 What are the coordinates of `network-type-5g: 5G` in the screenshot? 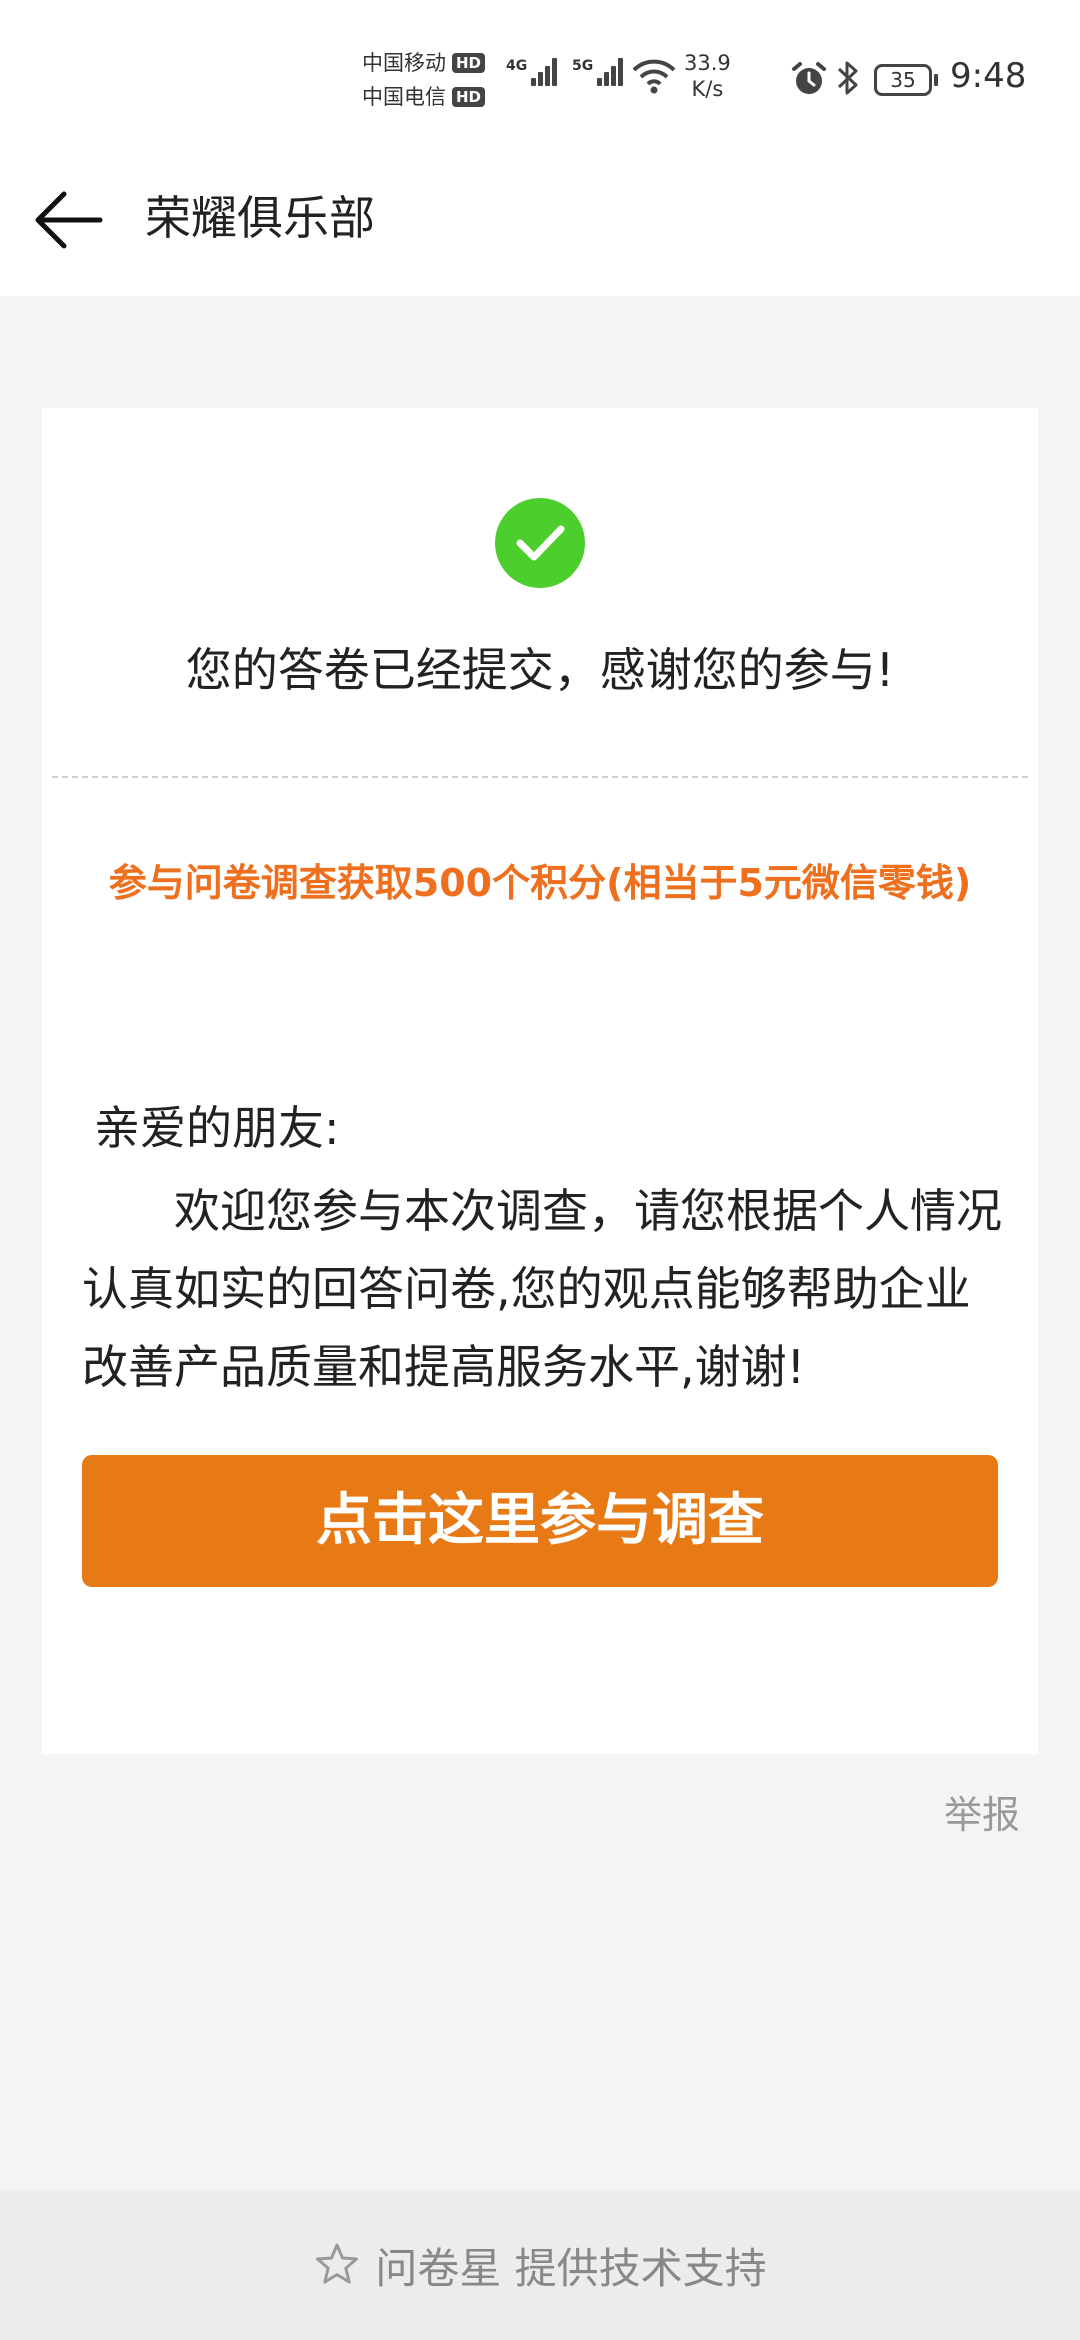 It's located at (583, 66).